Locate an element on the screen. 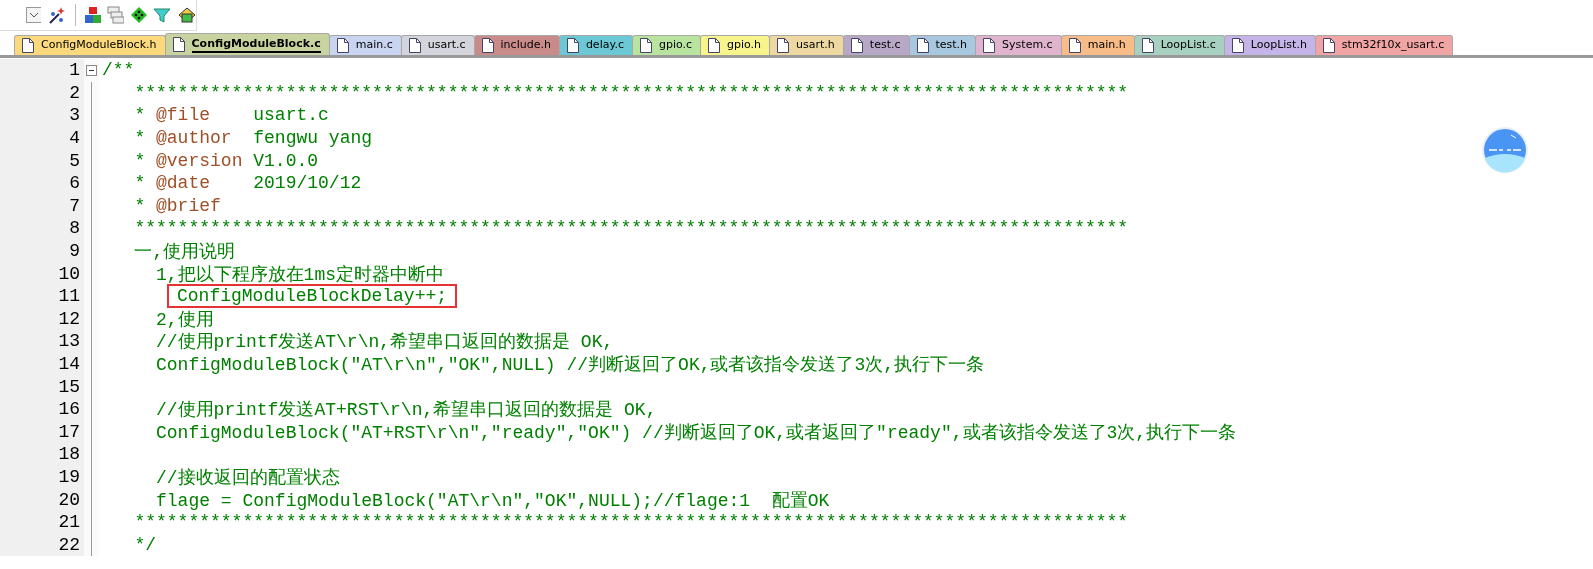 Image resolution: width=1593 pixels, height=569 pixels. line-number: 21 is located at coordinates (42, 522).